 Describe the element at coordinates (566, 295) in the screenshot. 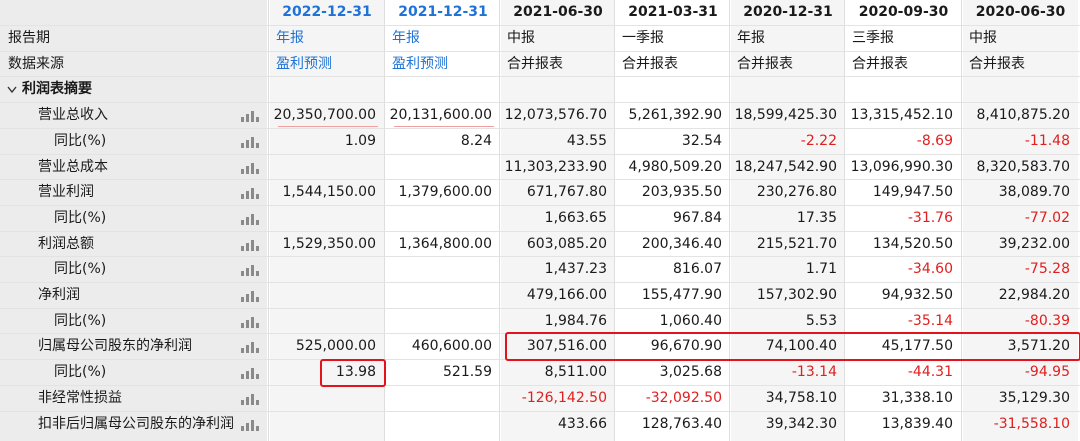

I see `table-cell: 479,166.00` at that location.